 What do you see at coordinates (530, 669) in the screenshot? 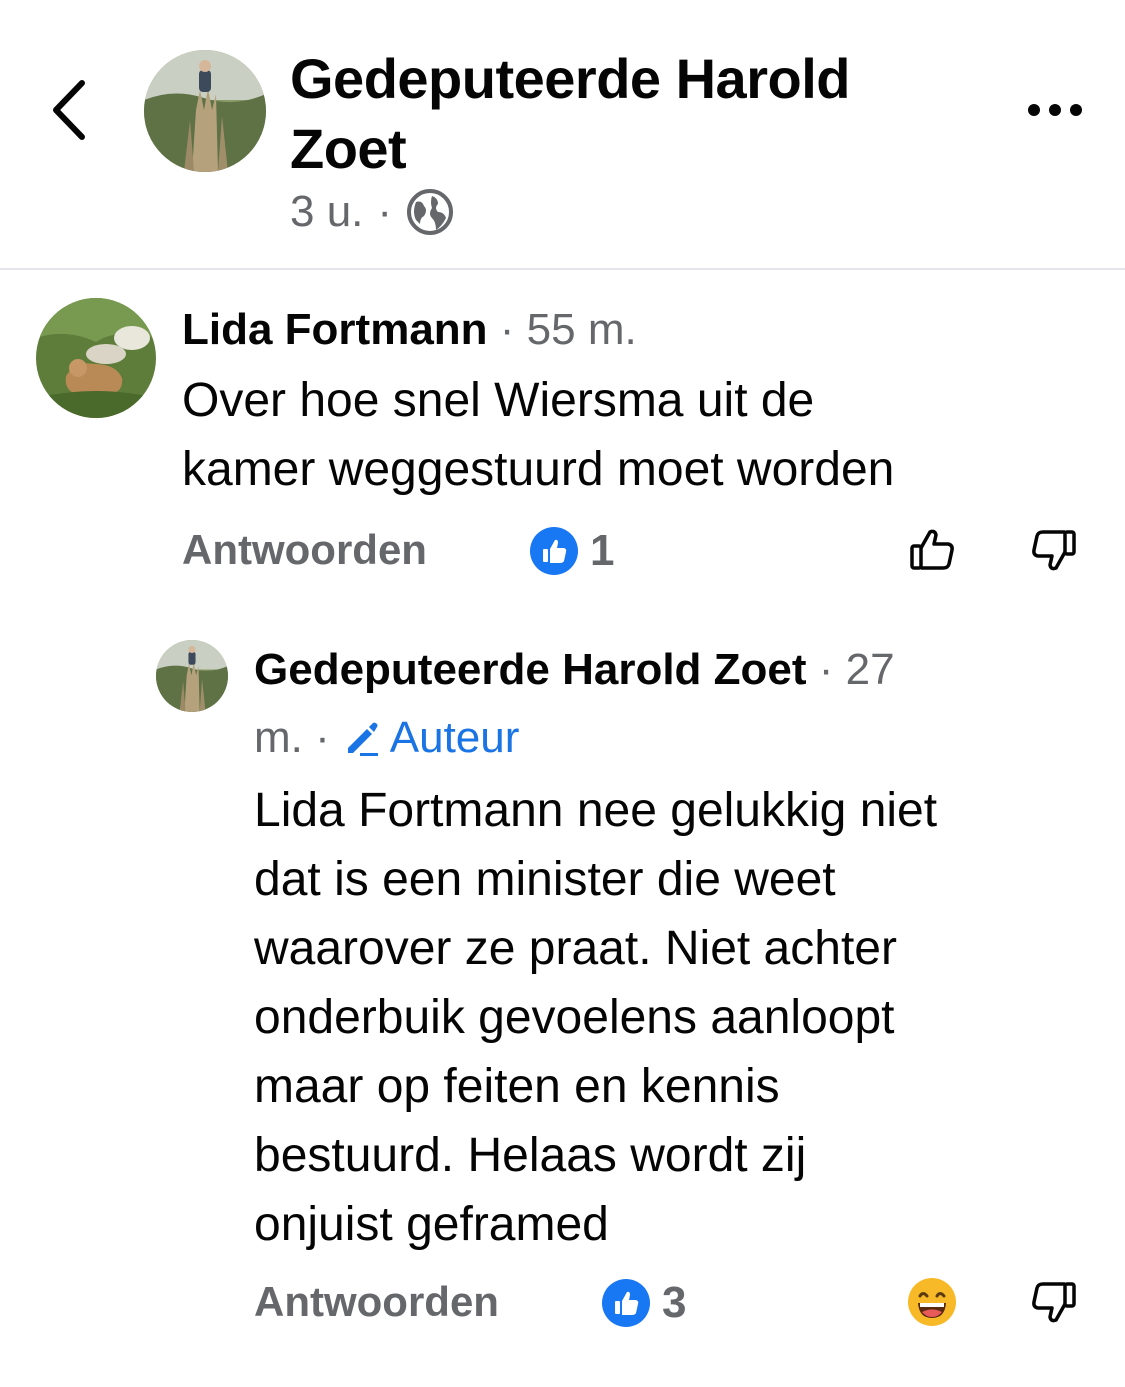
I see `commenter-name: Gedeputeerde Harold Zoet` at bounding box center [530, 669].